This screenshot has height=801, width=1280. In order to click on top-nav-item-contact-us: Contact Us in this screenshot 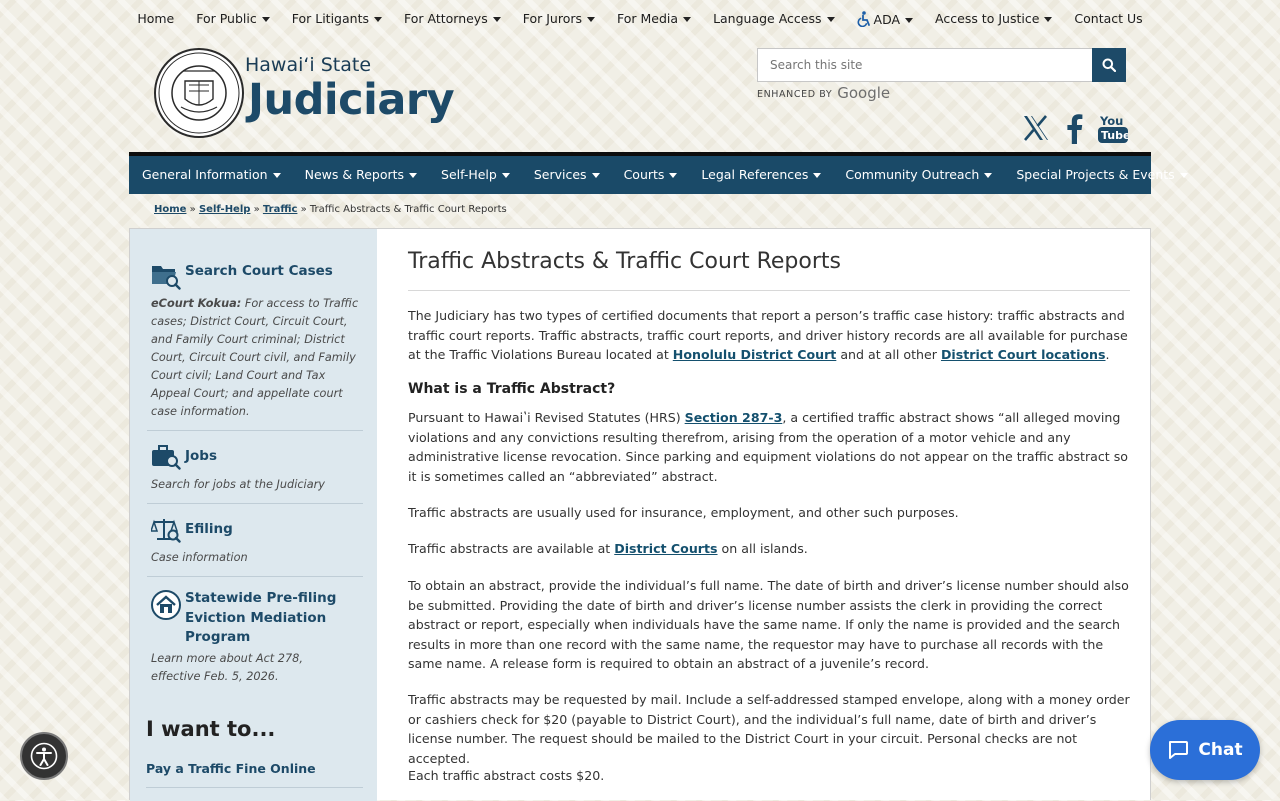, I will do `click(1108, 13)`.